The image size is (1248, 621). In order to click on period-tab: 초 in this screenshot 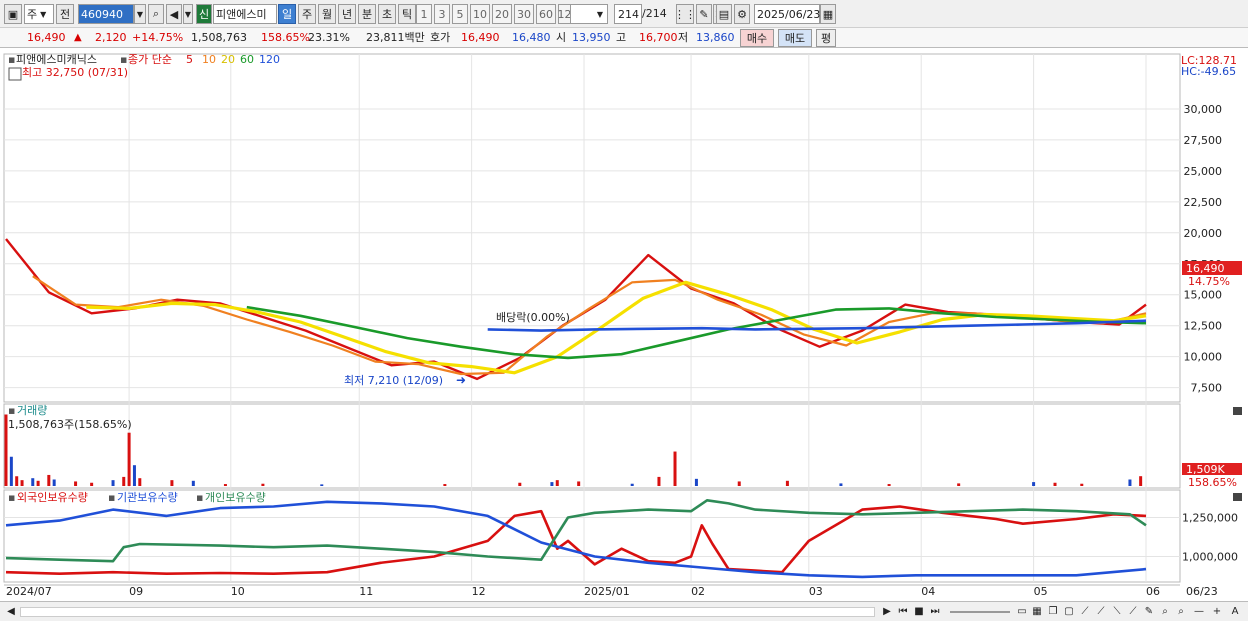, I will do `click(387, 14)`.